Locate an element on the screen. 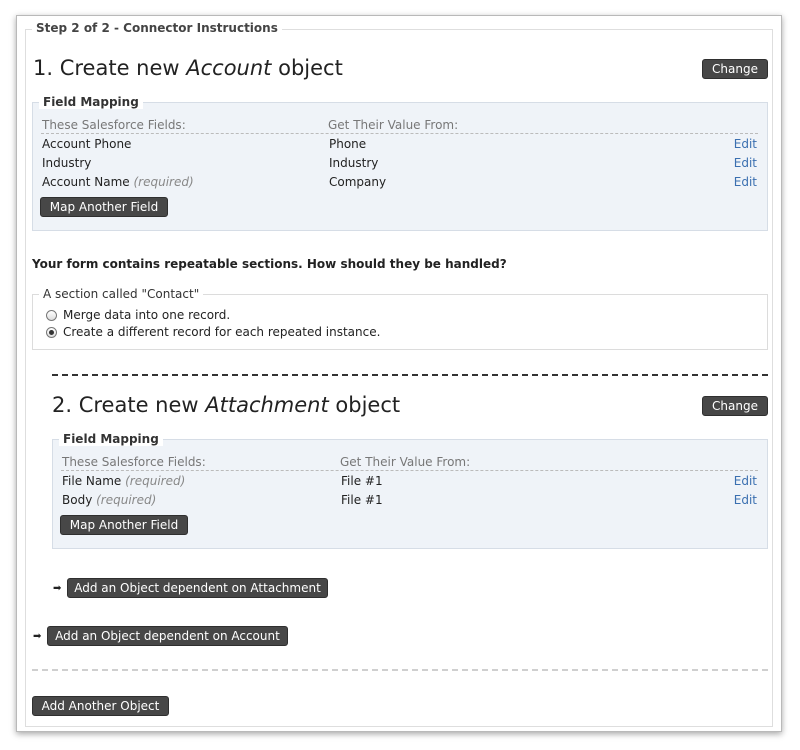  object-divider is located at coordinates (410, 375).